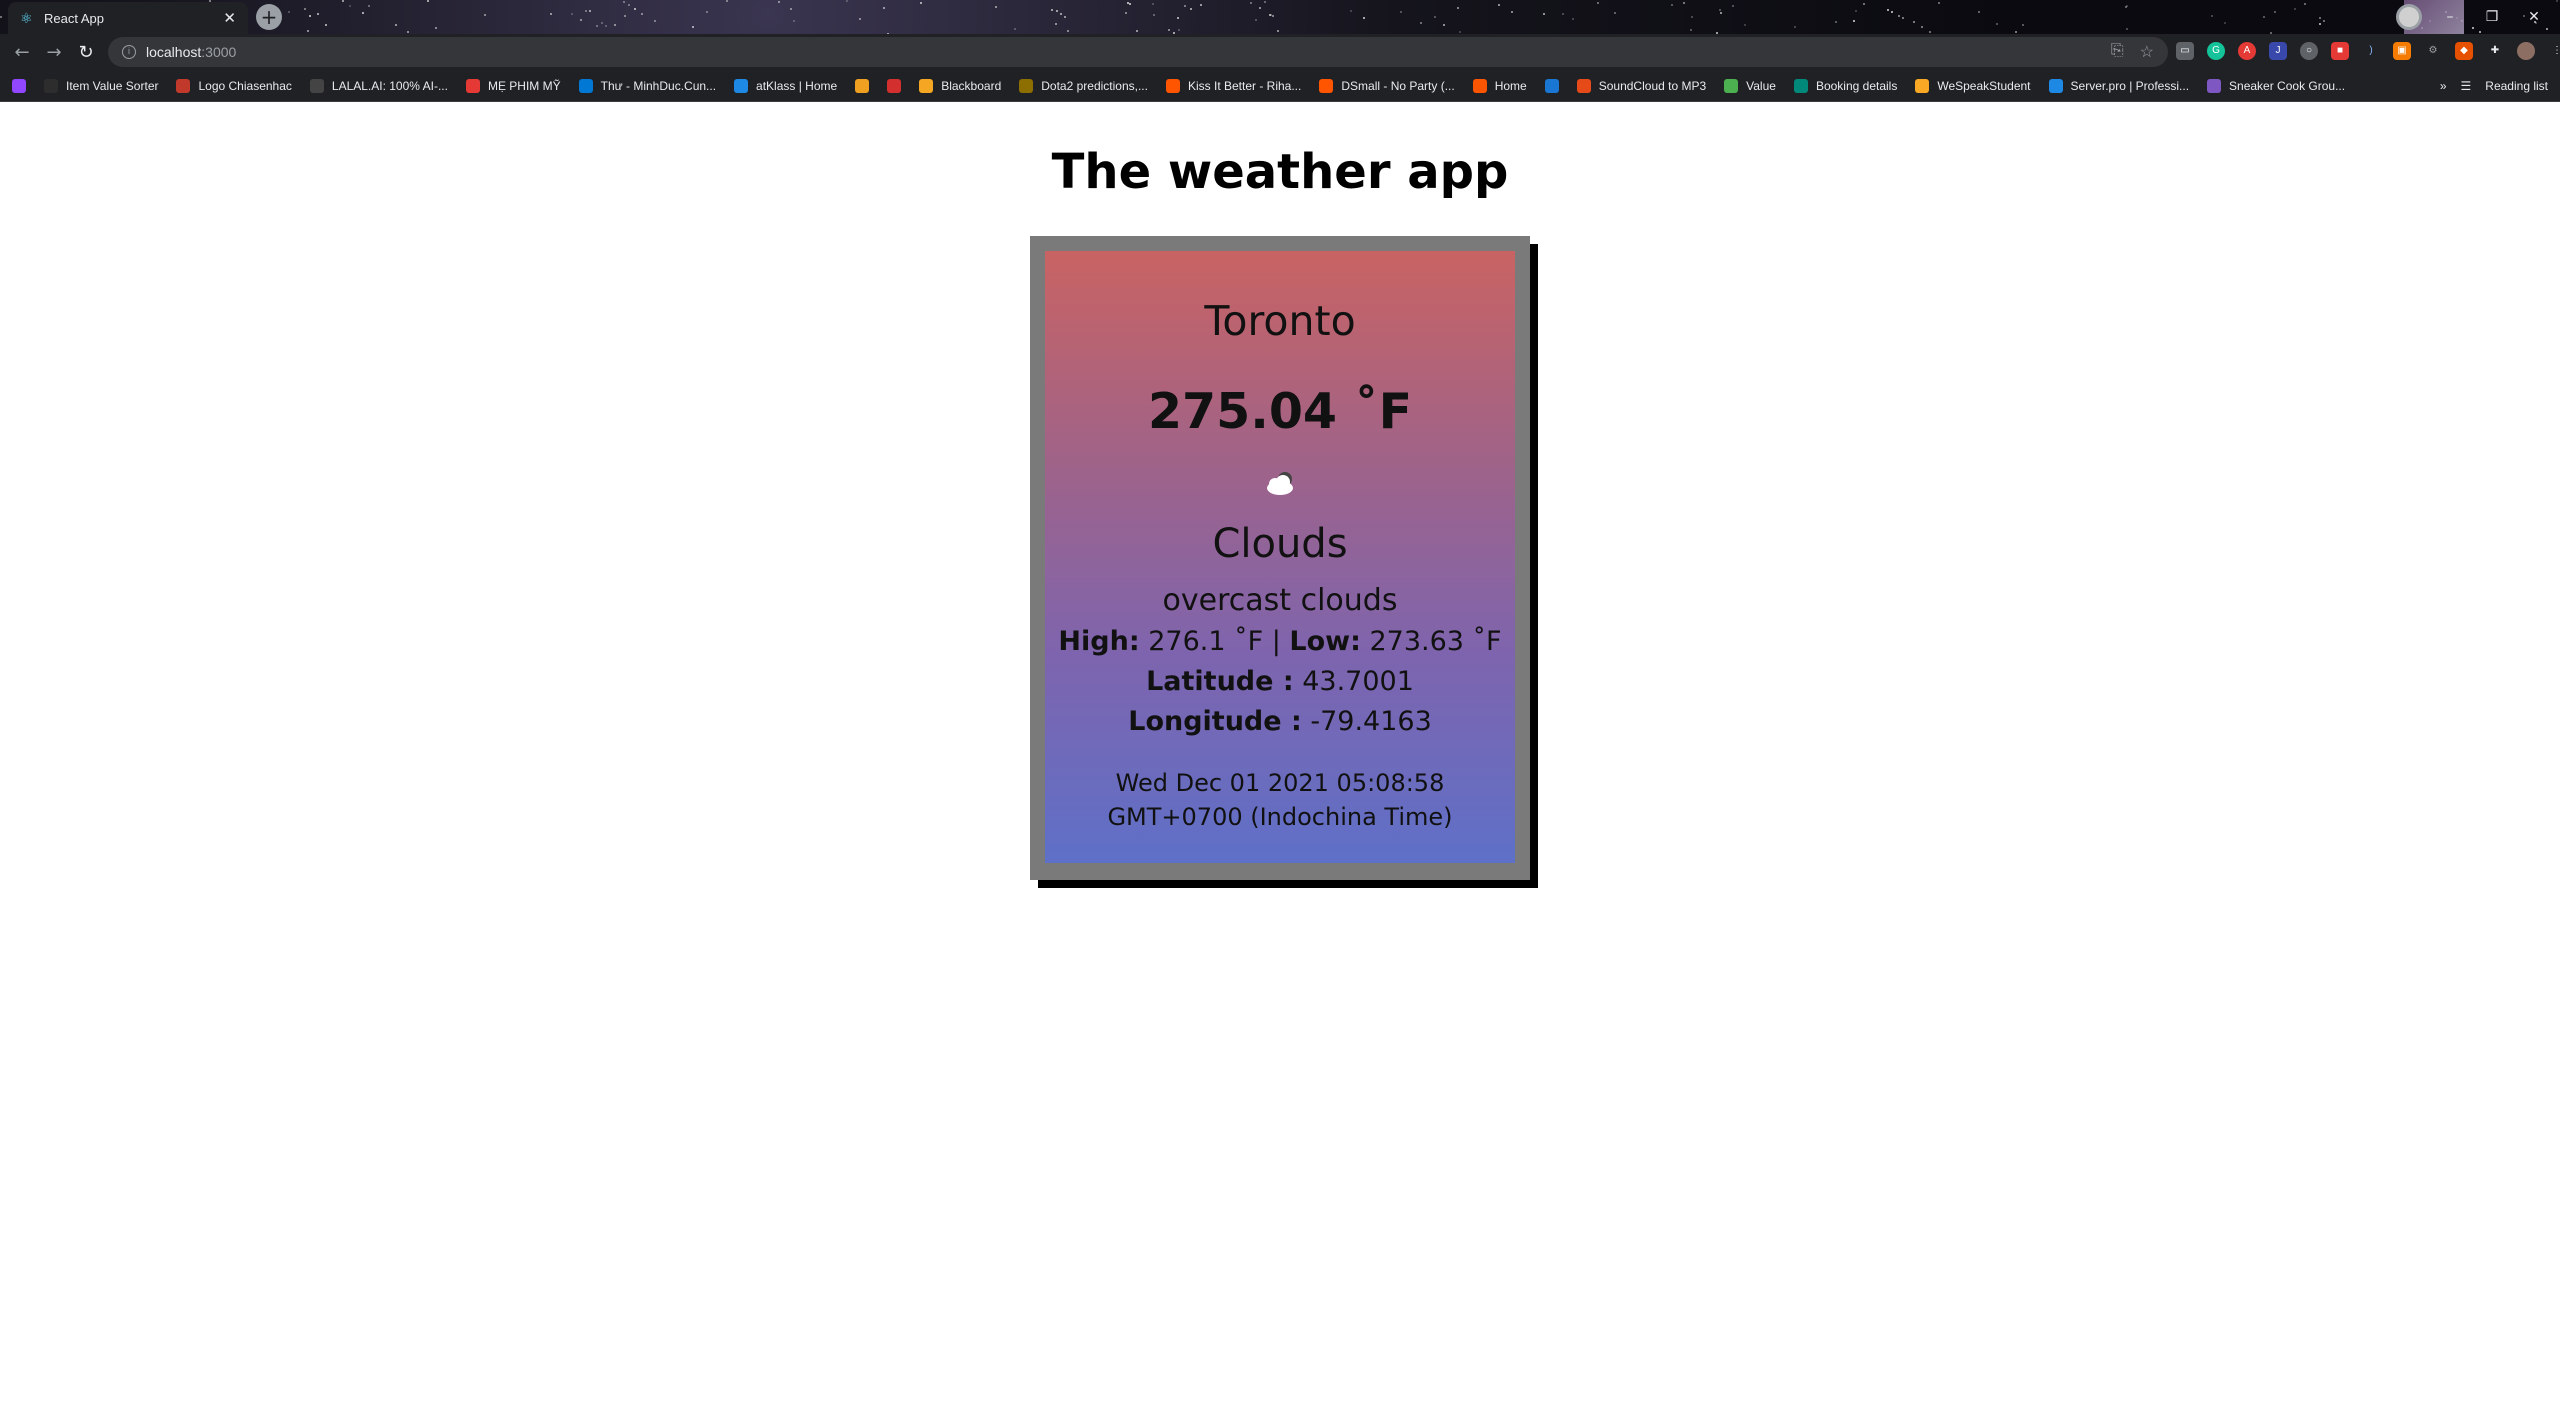 This screenshot has width=2560, height=1410. Describe the element at coordinates (2409, 17) in the screenshot. I see `profile-icon` at that location.